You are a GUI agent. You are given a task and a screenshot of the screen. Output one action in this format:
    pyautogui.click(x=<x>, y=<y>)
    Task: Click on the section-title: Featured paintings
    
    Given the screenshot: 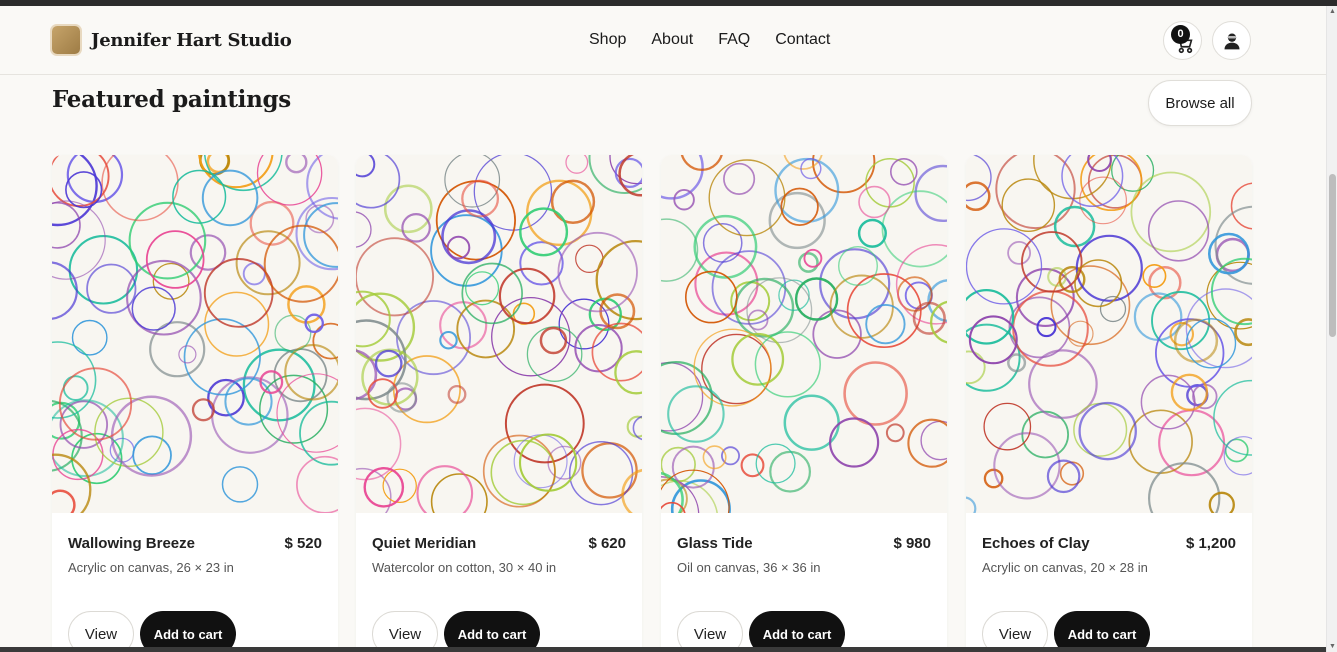 What is the action you would take?
    pyautogui.click(x=171, y=99)
    